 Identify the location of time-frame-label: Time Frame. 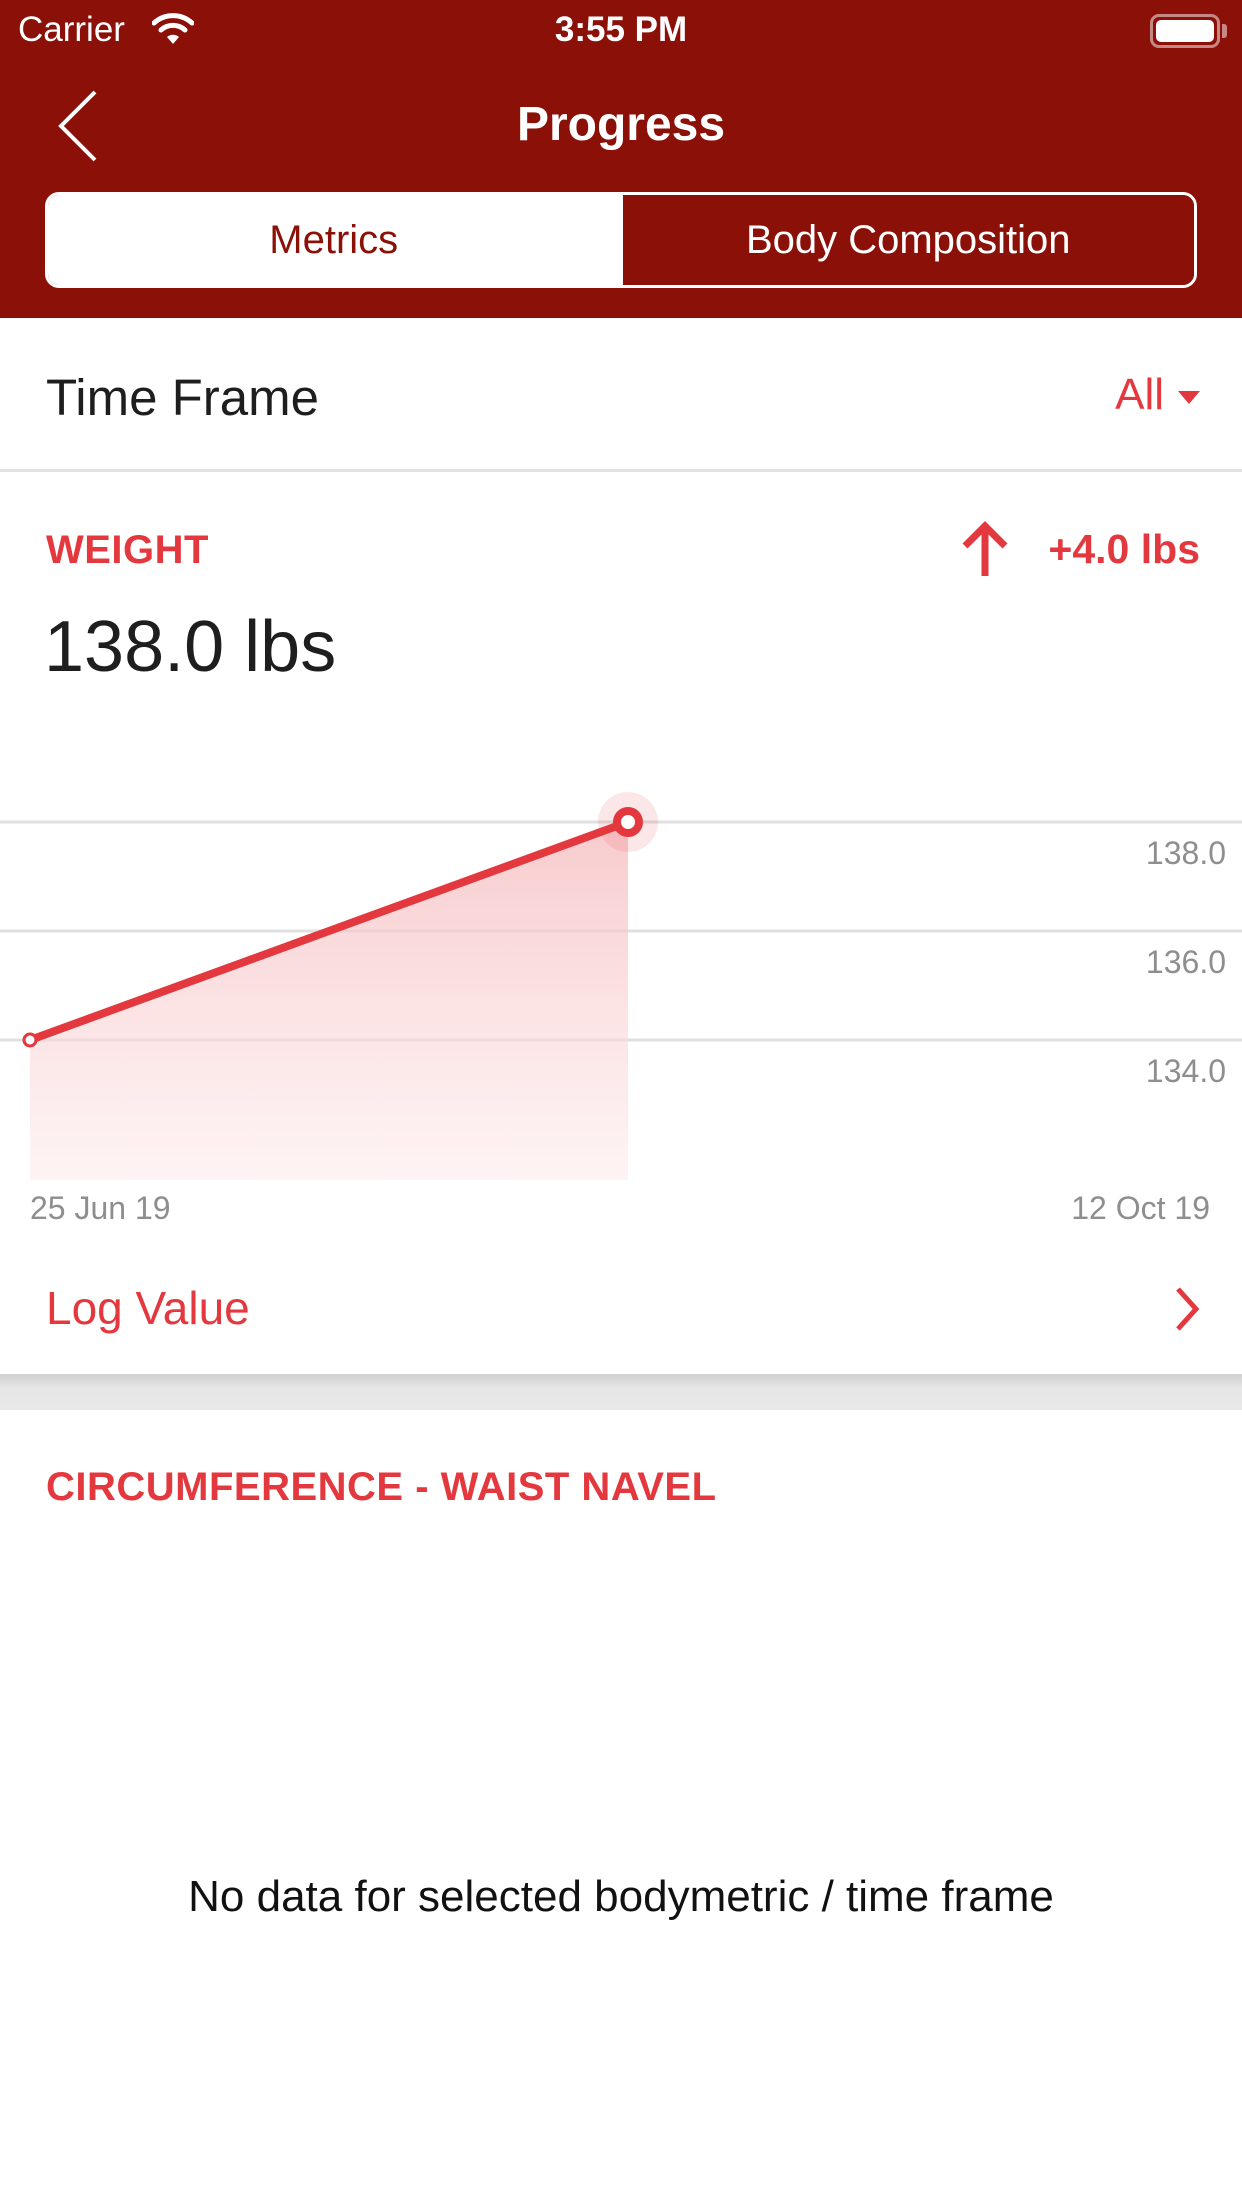
(182, 397).